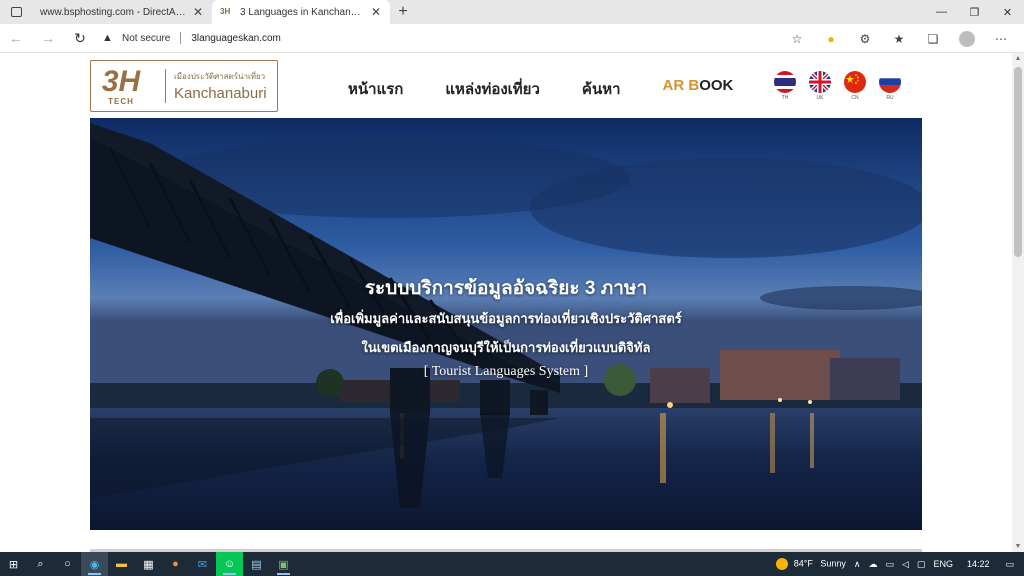 Image resolution: width=1024 pixels, height=576 pixels. I want to click on lang-cn: CN, so click(855, 86).